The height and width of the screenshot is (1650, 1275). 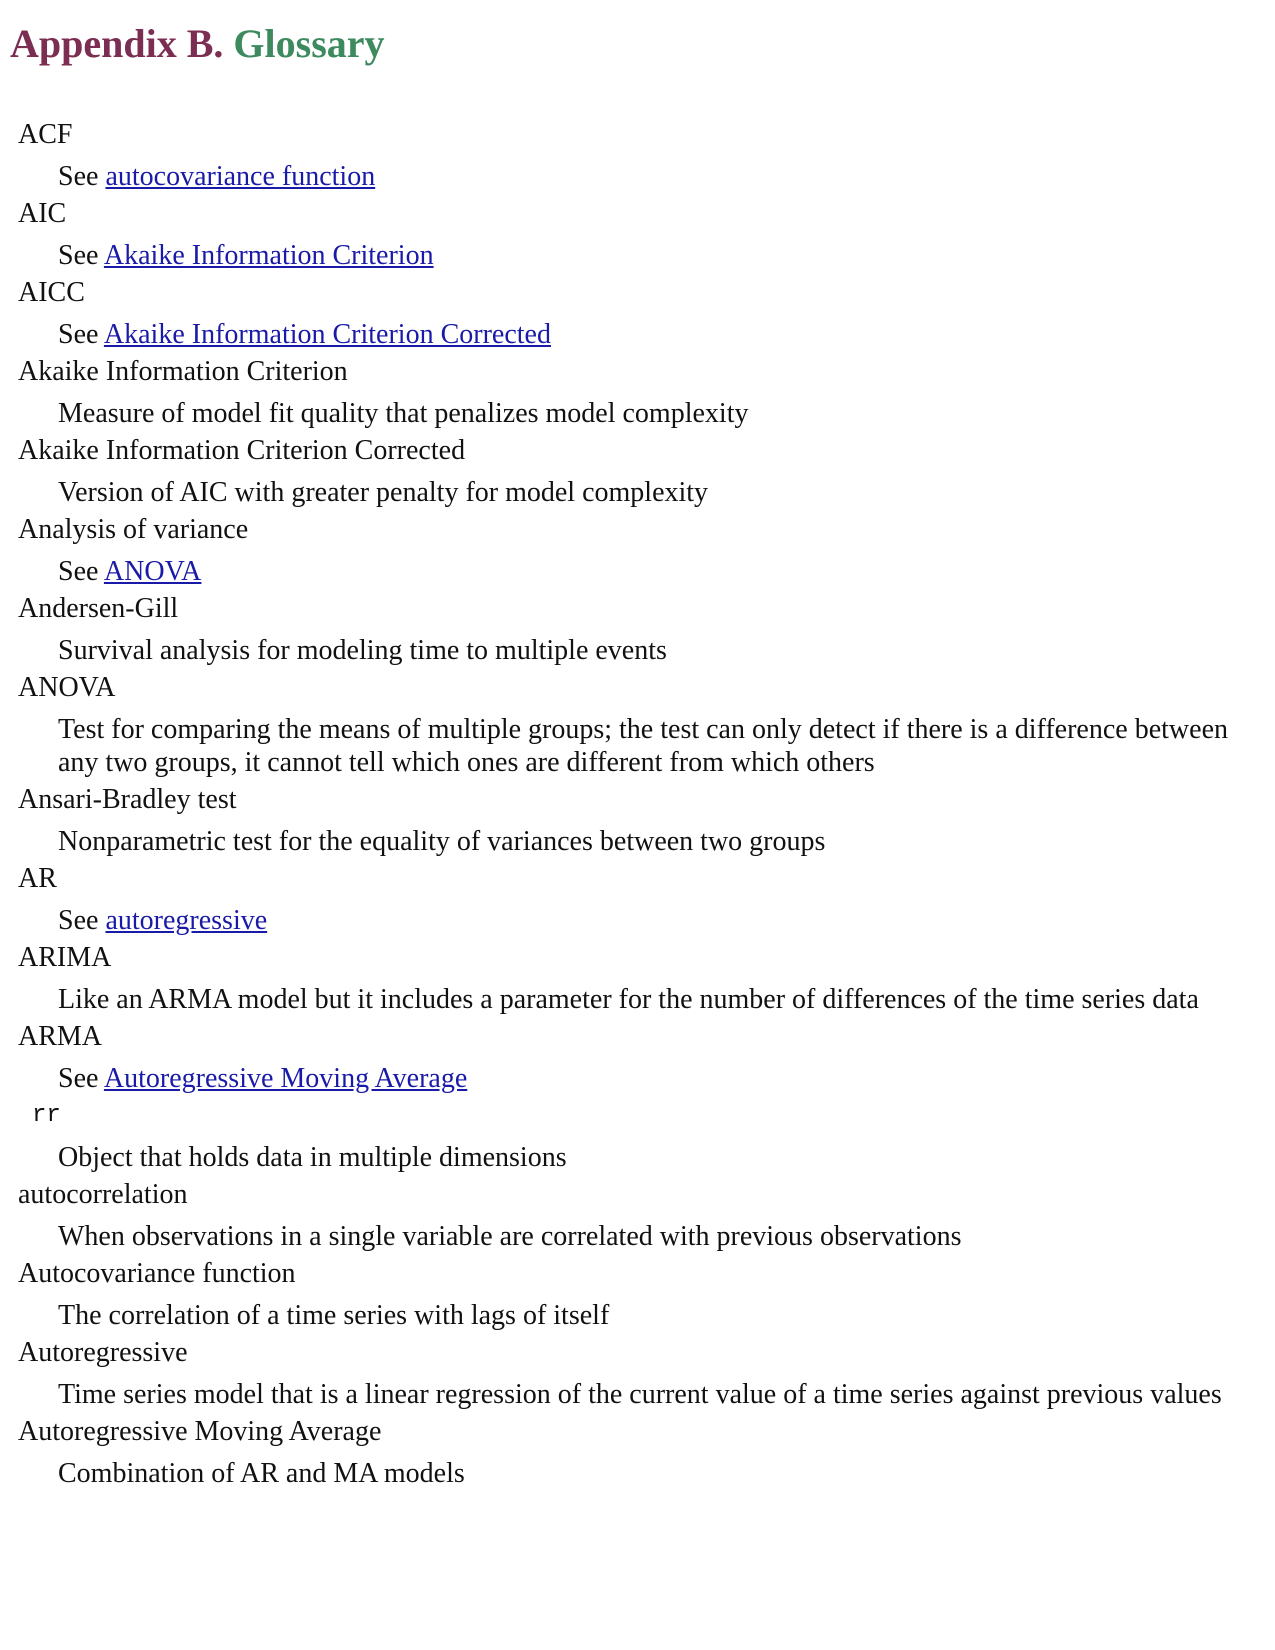 I want to click on glossary-term: ARIMA, so click(x=65, y=957).